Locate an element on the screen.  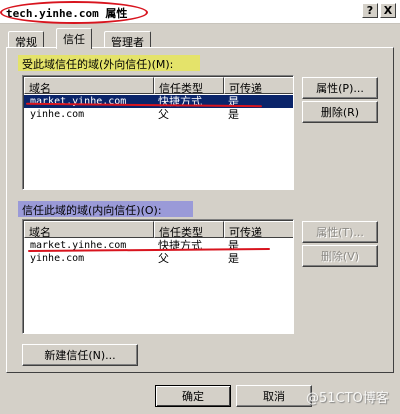
tab-general: 常规 is located at coordinates (26, 40).